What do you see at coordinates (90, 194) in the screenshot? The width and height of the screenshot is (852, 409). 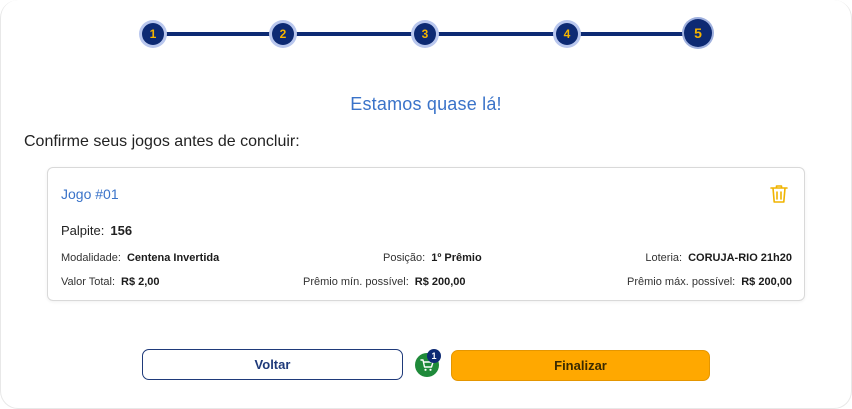 I see `game-title: Jogo #01` at bounding box center [90, 194].